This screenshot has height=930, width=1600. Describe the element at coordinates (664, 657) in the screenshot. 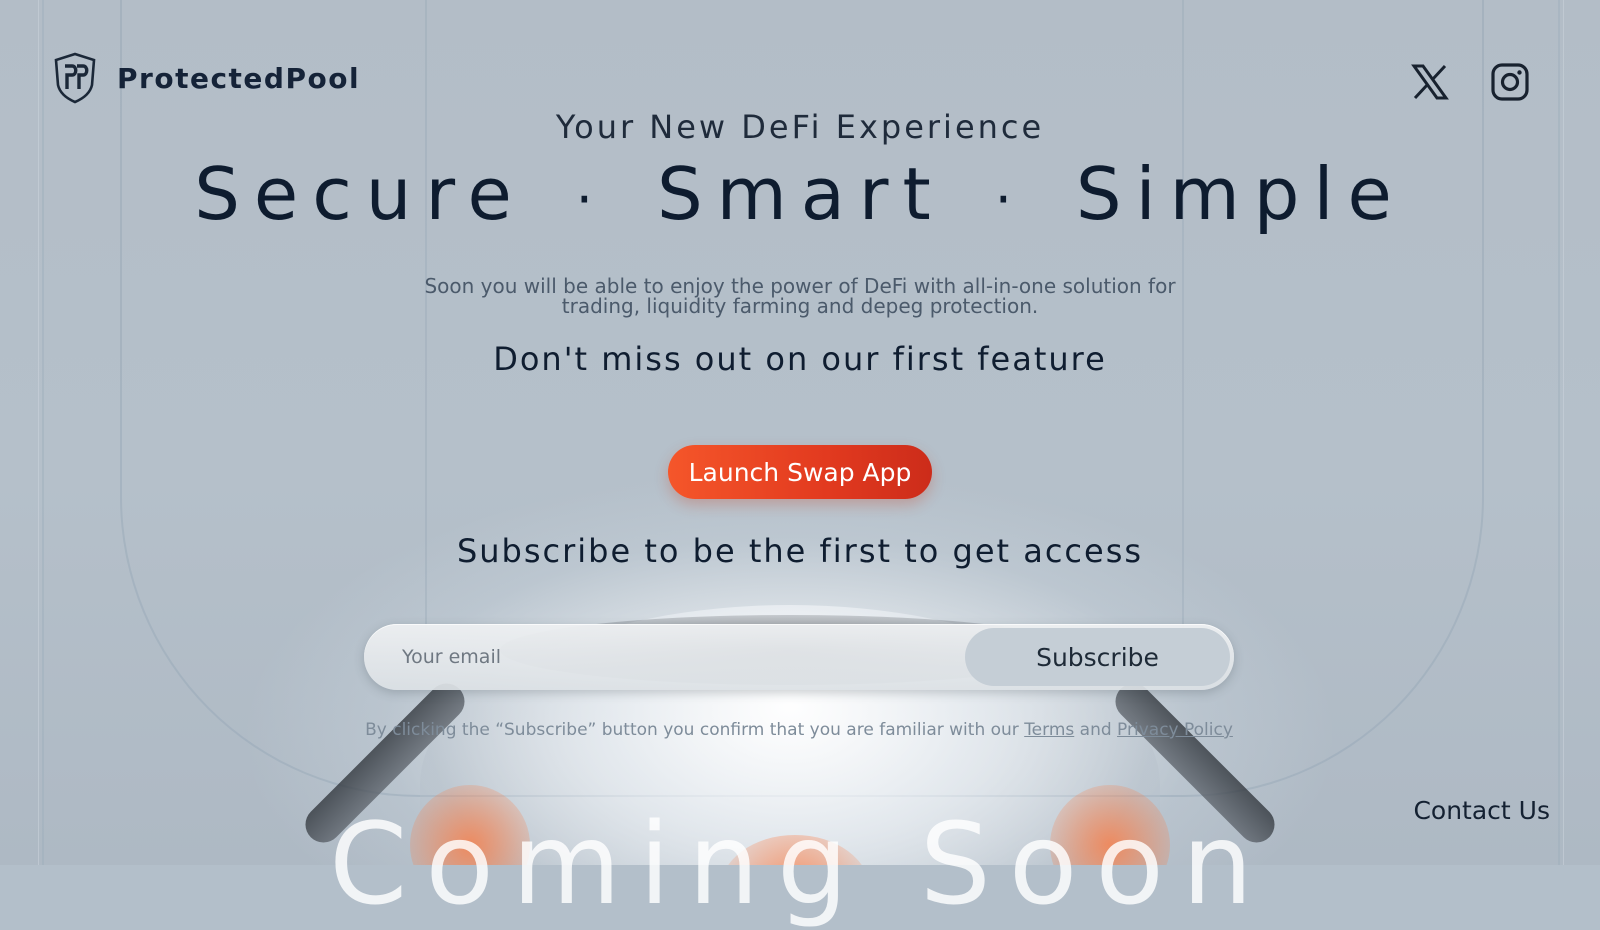

I see `email-input` at that location.